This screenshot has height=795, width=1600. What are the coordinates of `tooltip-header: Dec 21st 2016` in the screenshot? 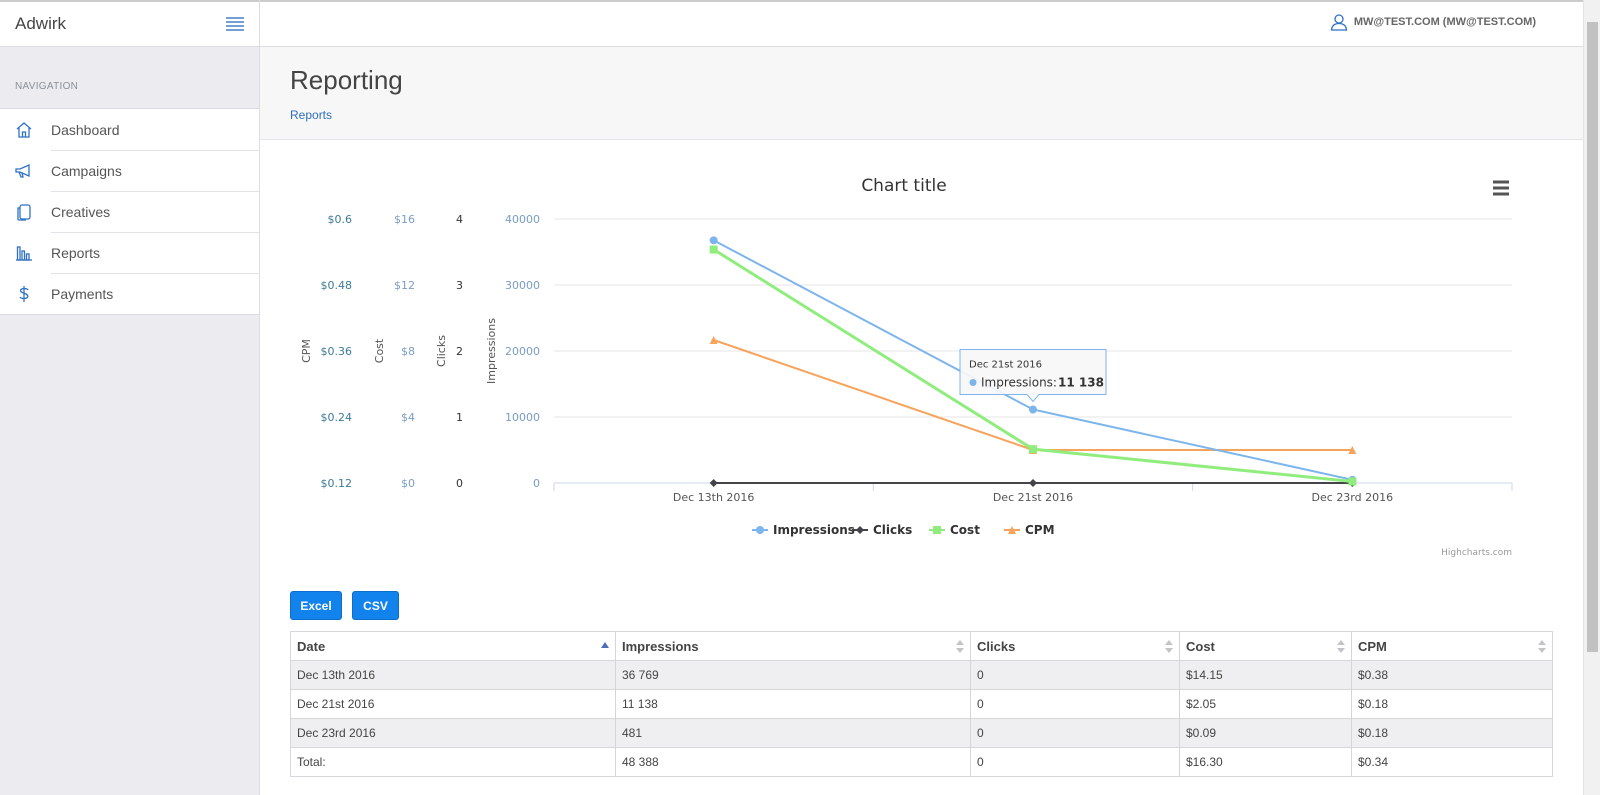 It's located at (1005, 364).